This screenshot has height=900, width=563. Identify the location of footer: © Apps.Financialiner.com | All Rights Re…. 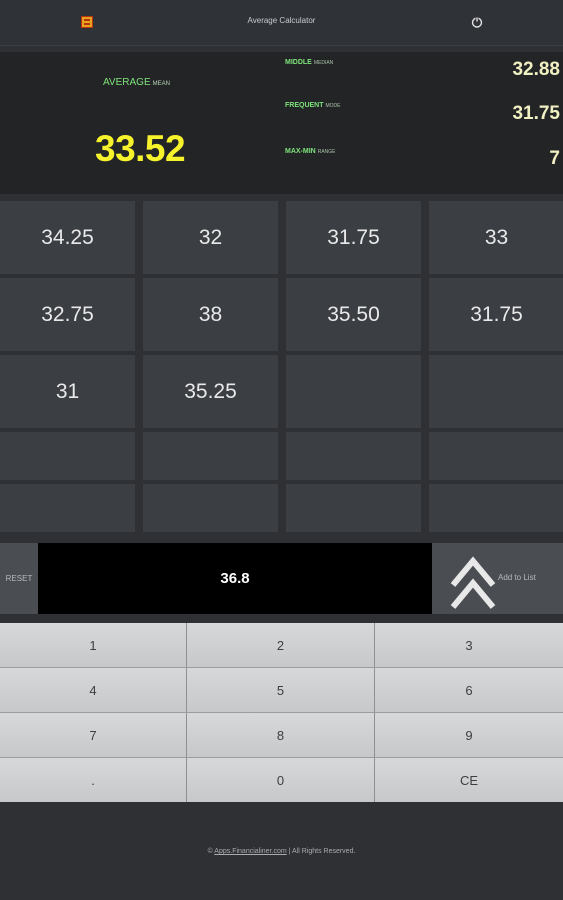
(281, 851).